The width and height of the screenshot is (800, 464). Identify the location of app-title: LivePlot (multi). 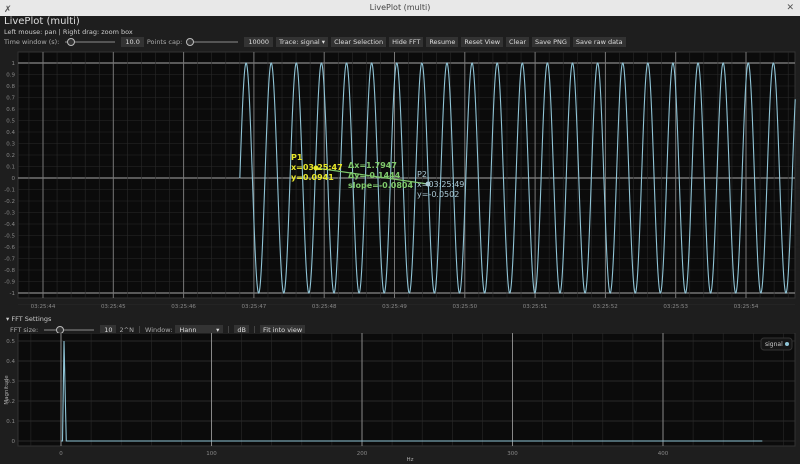
(42, 21).